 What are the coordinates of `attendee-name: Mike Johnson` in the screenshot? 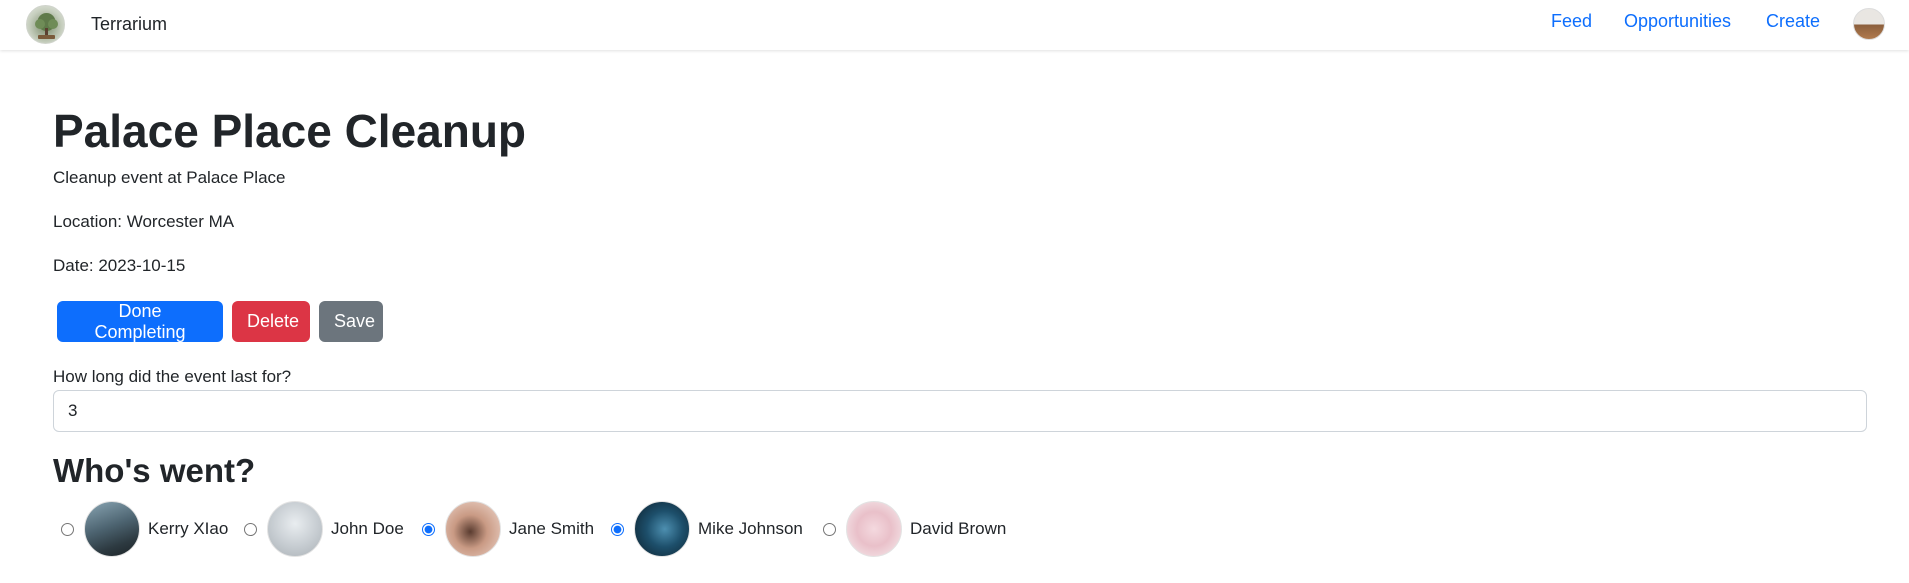 It's located at (750, 528).